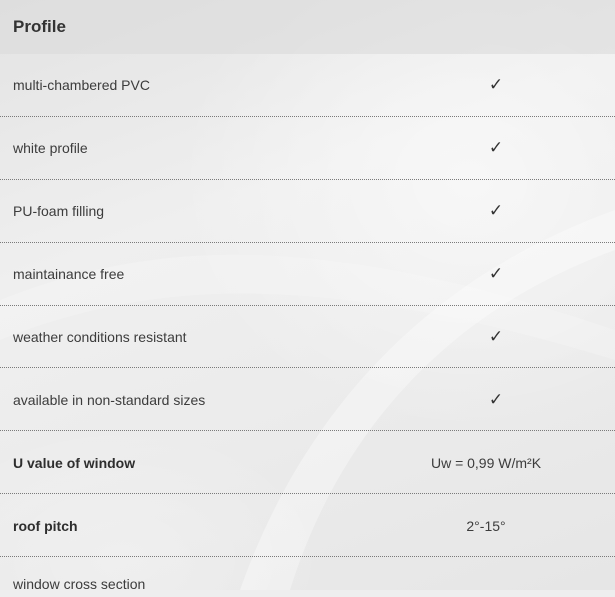 This screenshot has width=615, height=597. What do you see at coordinates (307, 85) in the screenshot?
I see `table-row: multi-chambered PVC ✓` at bounding box center [307, 85].